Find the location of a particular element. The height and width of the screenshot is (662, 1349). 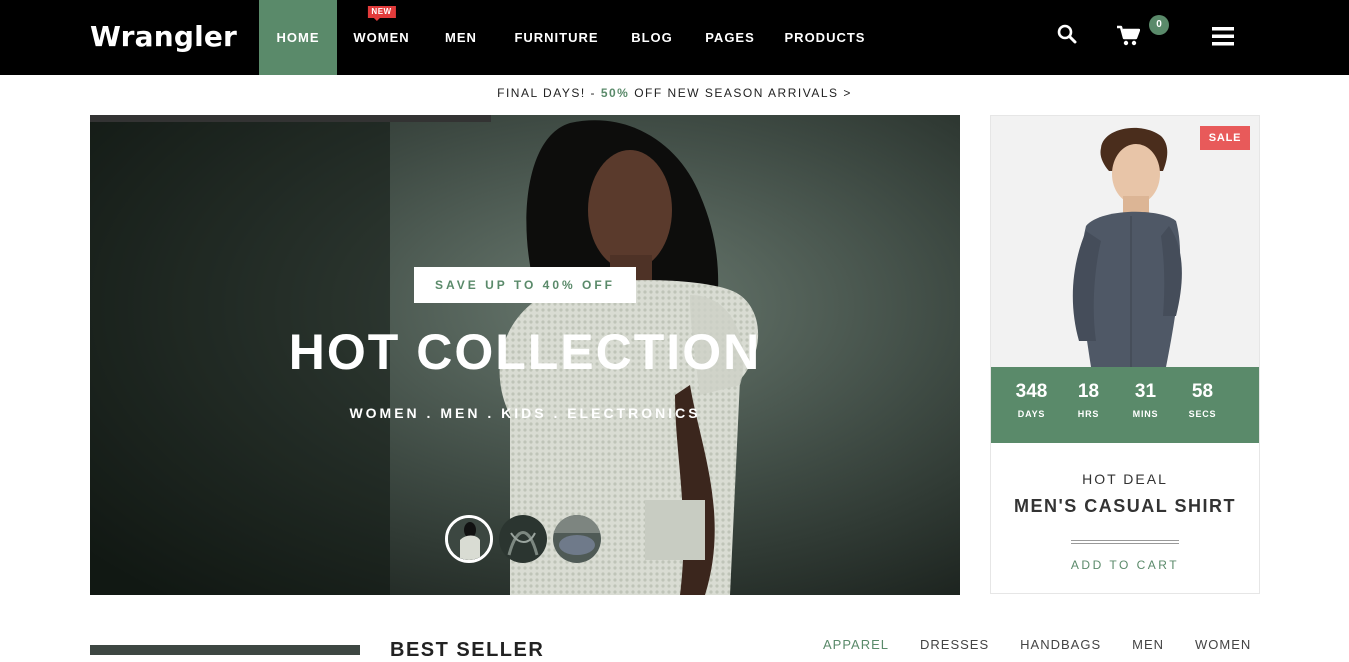

timer-seconds: 58 SECS is located at coordinates (1202, 400).